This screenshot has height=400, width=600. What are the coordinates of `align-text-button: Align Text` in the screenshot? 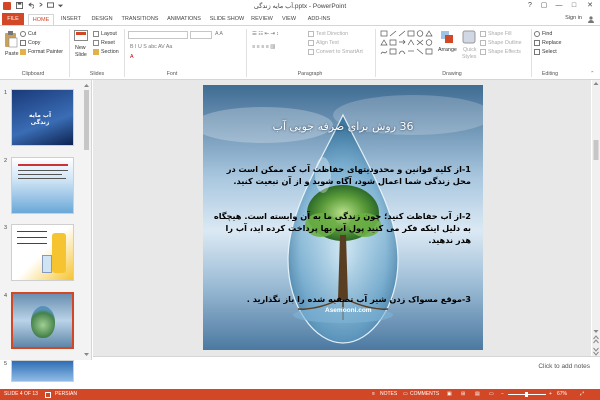 It's located at (323, 43).